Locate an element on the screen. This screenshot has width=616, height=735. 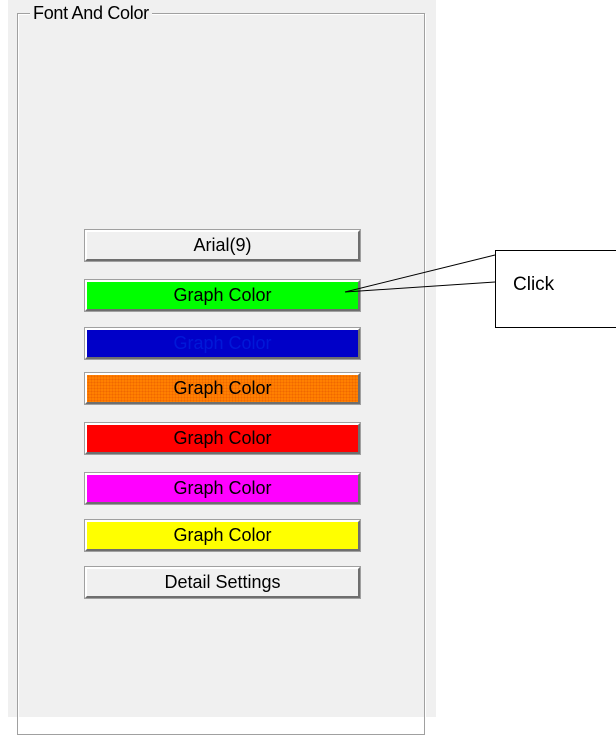
graph-color-label-red: Graph Color is located at coordinates (222, 438).